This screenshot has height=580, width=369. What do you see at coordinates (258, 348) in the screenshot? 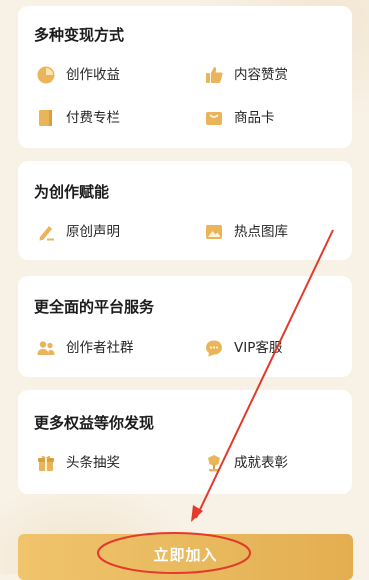
I see `feature-label: VIP客服` at bounding box center [258, 348].